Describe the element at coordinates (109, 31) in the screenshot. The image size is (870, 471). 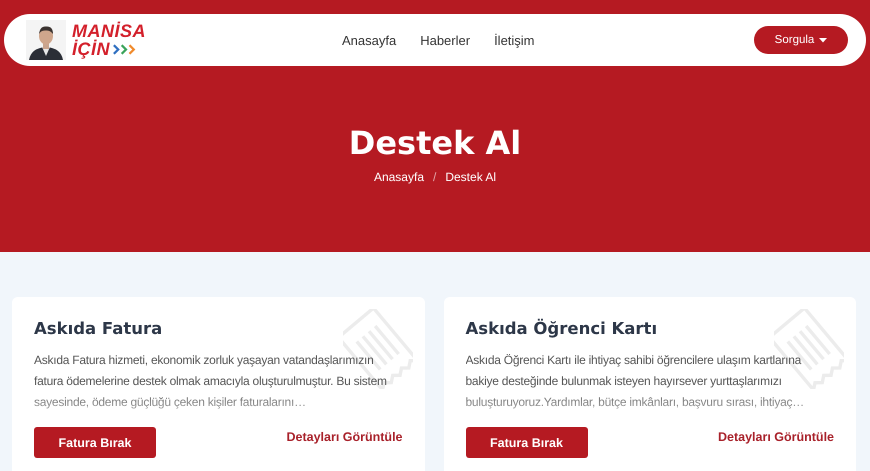
I see `logo-text: MANİSA` at that location.